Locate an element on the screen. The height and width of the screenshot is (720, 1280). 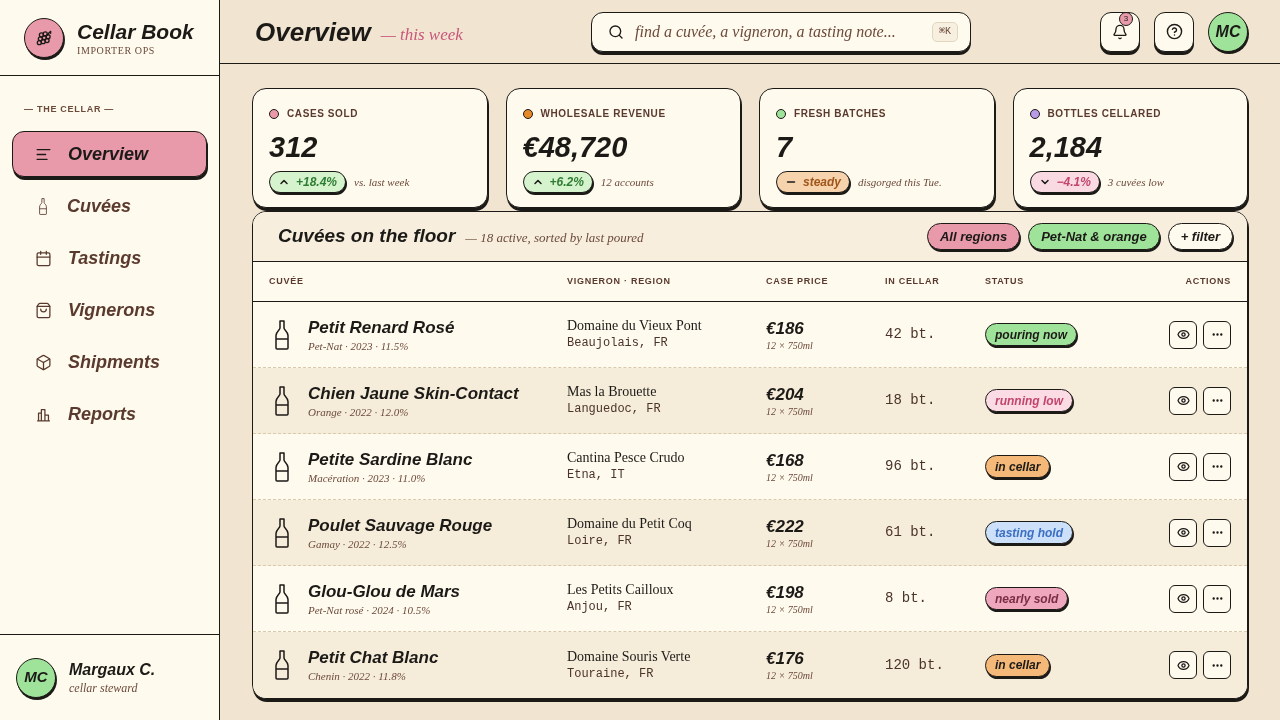
trend-badge: +18.4% is located at coordinates (308, 182).